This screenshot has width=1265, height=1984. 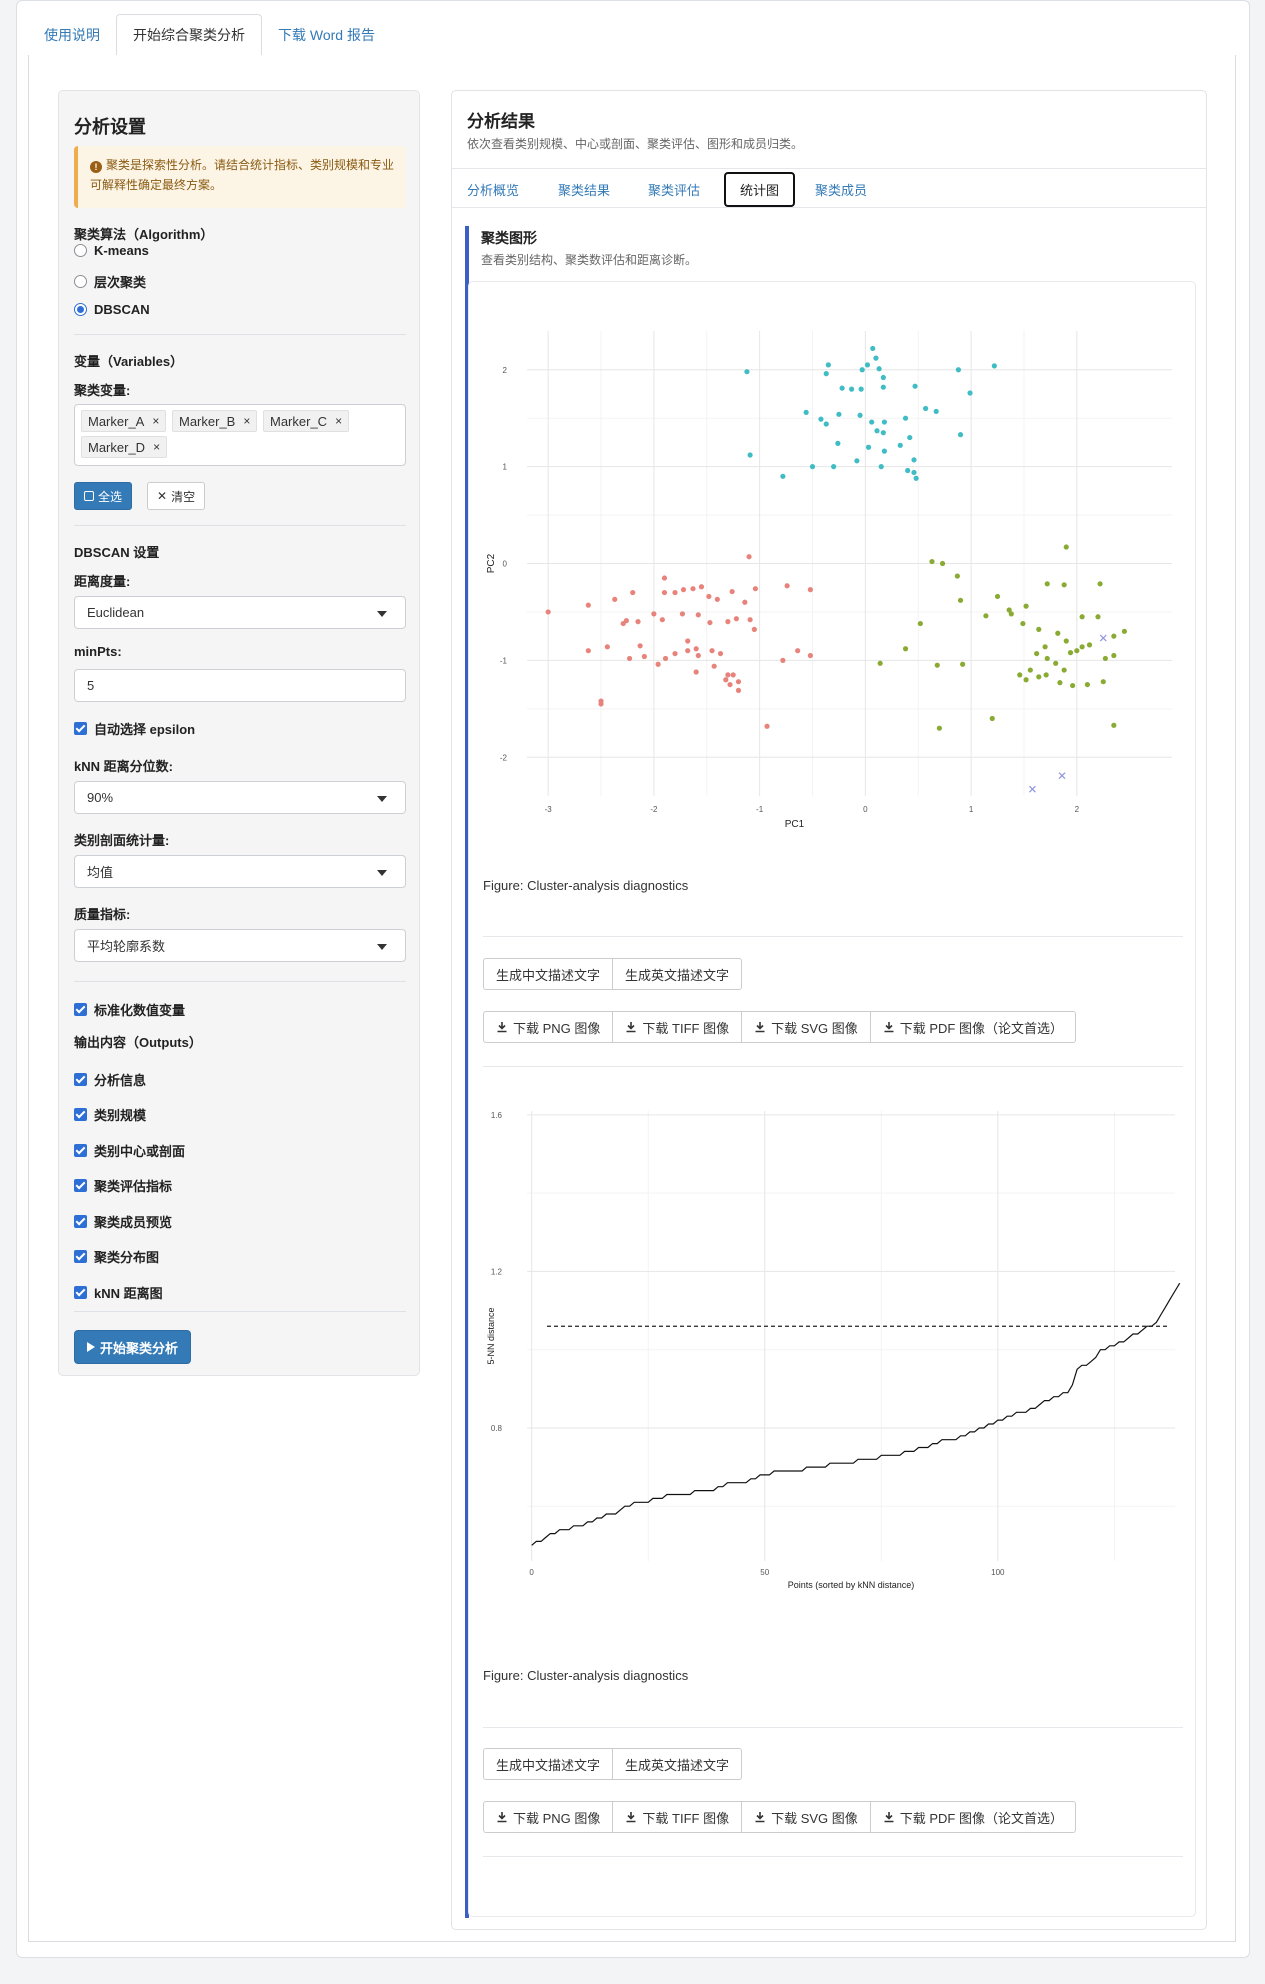 I want to click on tab-download-word: 下载 Word 报告, so click(x=326, y=34).